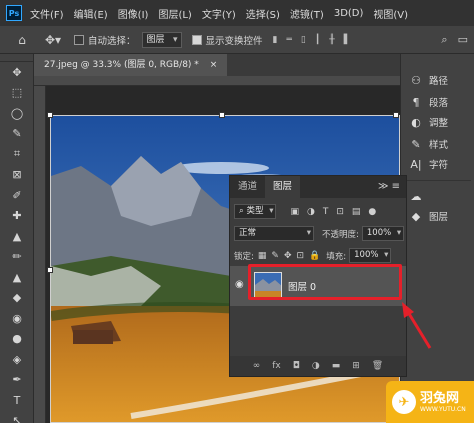  What do you see at coordinates (257, 366) in the screenshot?
I see `link-layers-icon: ∞` at bounding box center [257, 366].